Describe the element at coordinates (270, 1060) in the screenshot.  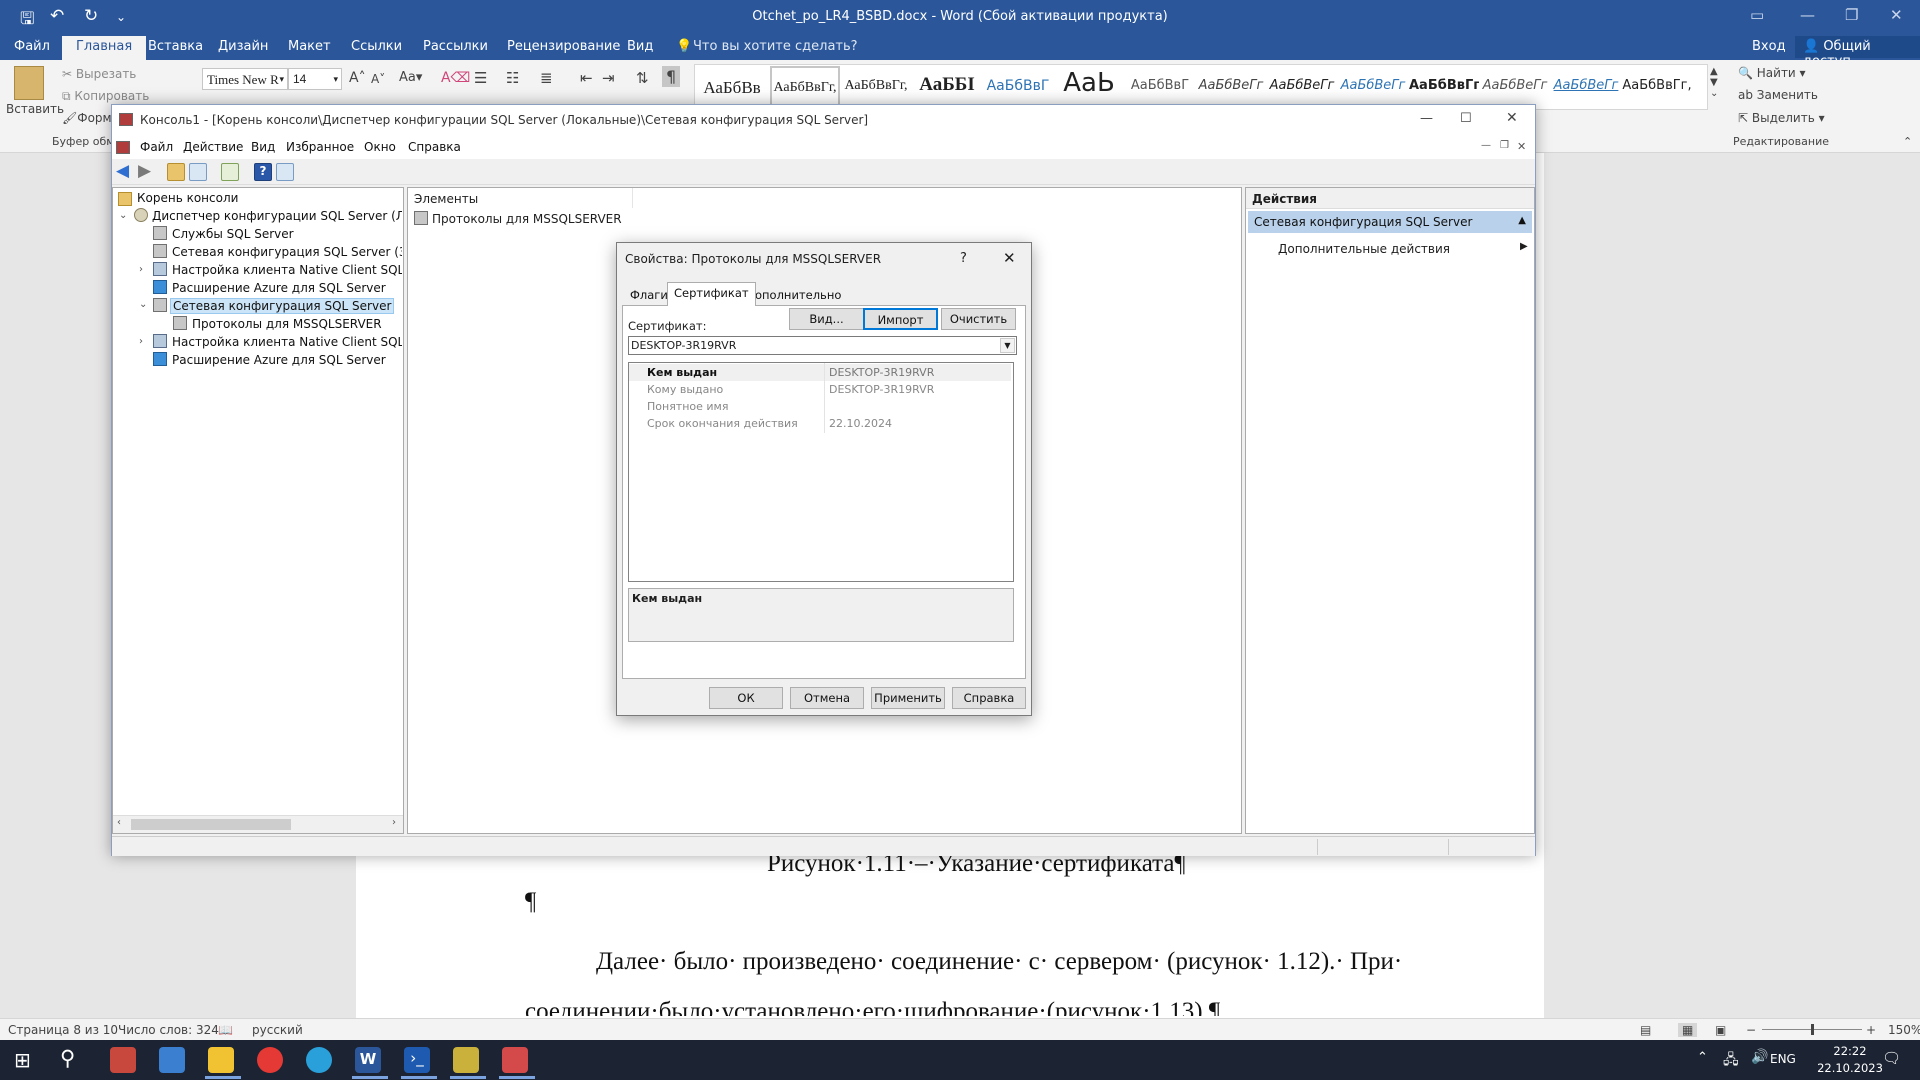
I see `chrome-icon` at that location.